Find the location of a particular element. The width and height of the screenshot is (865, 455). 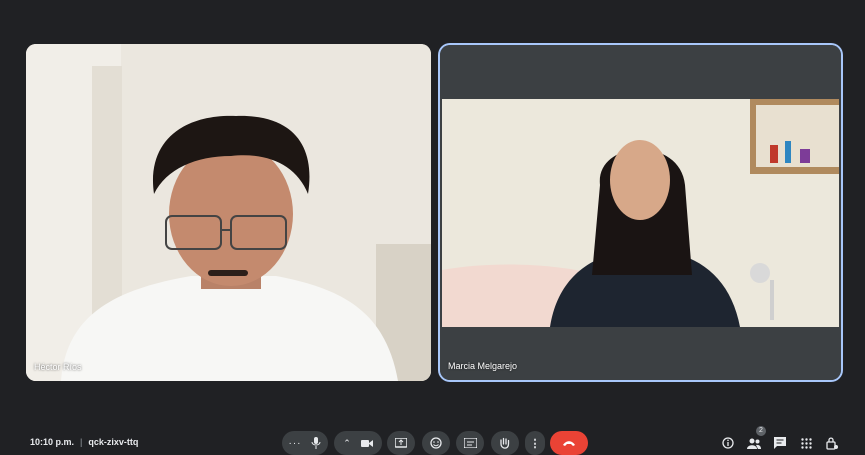

raise-hand-button is located at coordinates (505, 443).